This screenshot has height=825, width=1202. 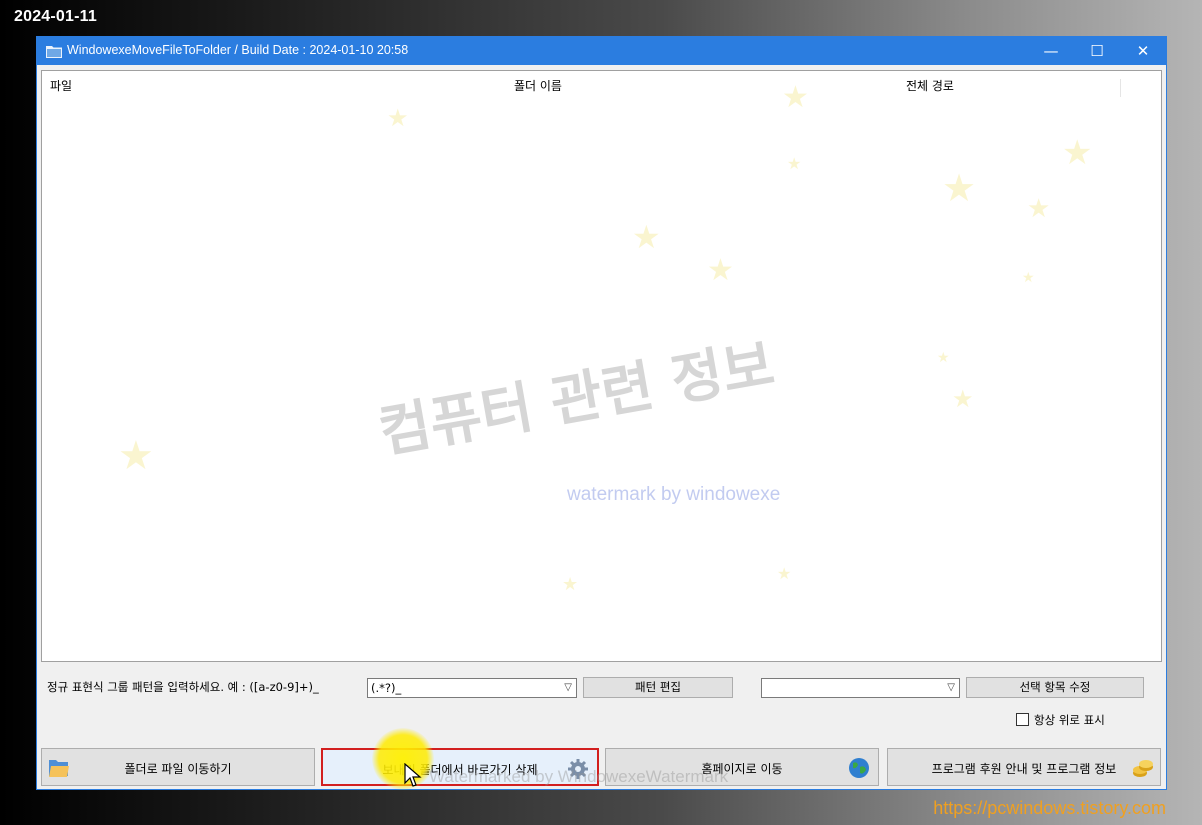 What do you see at coordinates (1143, 51) in the screenshot?
I see `close-button: ✕` at bounding box center [1143, 51].